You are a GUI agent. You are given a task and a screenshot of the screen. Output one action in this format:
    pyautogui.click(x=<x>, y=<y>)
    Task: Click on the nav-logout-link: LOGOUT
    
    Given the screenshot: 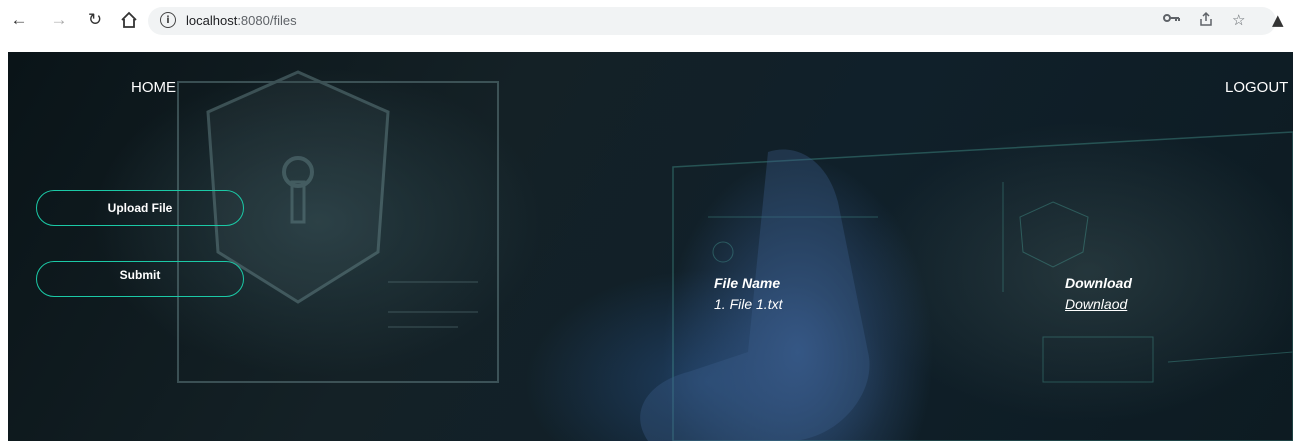 What is the action you would take?
    pyautogui.click(x=1256, y=87)
    